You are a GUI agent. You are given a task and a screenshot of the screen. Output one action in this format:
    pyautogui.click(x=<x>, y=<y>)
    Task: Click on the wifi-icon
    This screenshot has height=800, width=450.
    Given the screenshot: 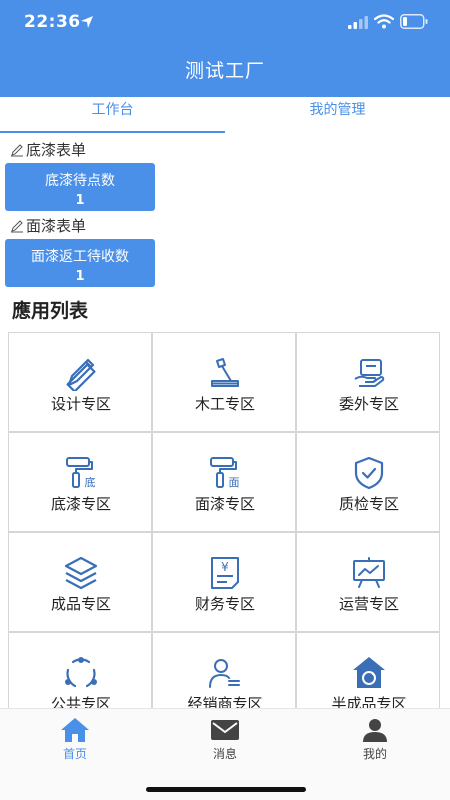 What is the action you would take?
    pyautogui.click(x=384, y=21)
    